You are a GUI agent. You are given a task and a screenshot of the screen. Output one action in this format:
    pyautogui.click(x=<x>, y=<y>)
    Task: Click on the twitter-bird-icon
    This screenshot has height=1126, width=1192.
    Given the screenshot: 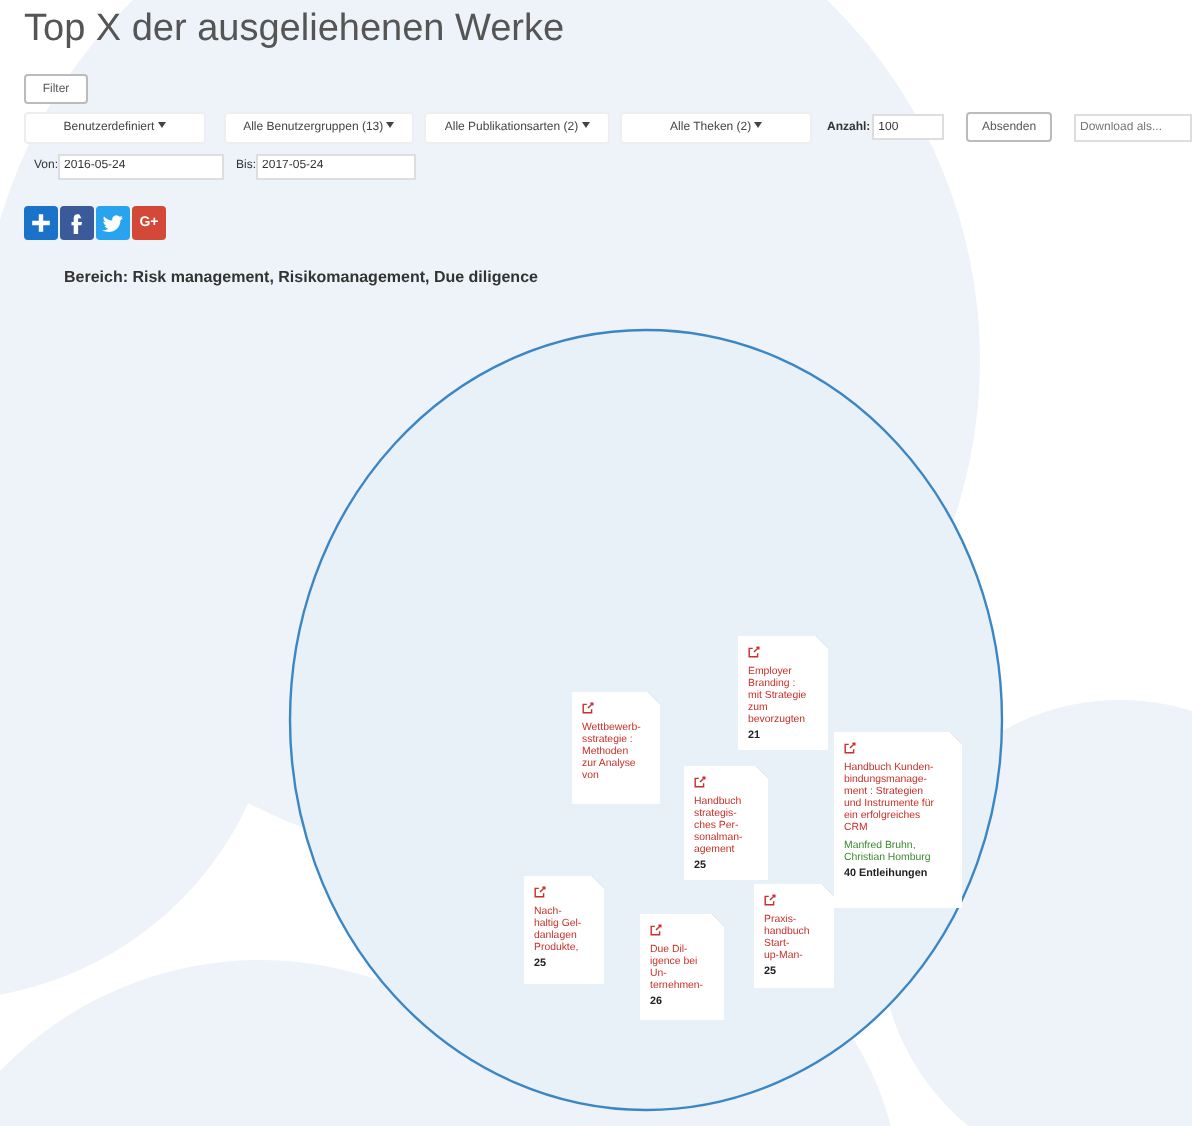 What is the action you would take?
    pyautogui.click(x=113, y=223)
    